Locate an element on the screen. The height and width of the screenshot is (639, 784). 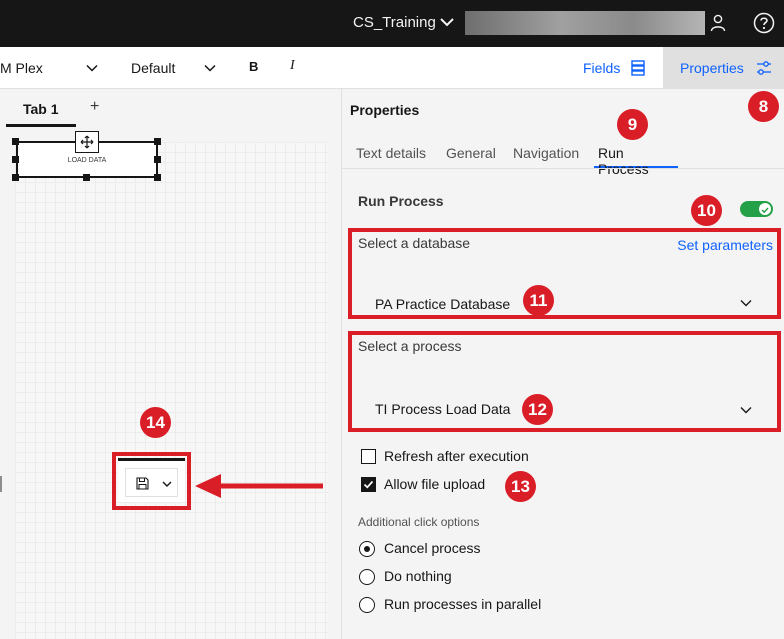
save-widget is located at coordinates (151, 480).